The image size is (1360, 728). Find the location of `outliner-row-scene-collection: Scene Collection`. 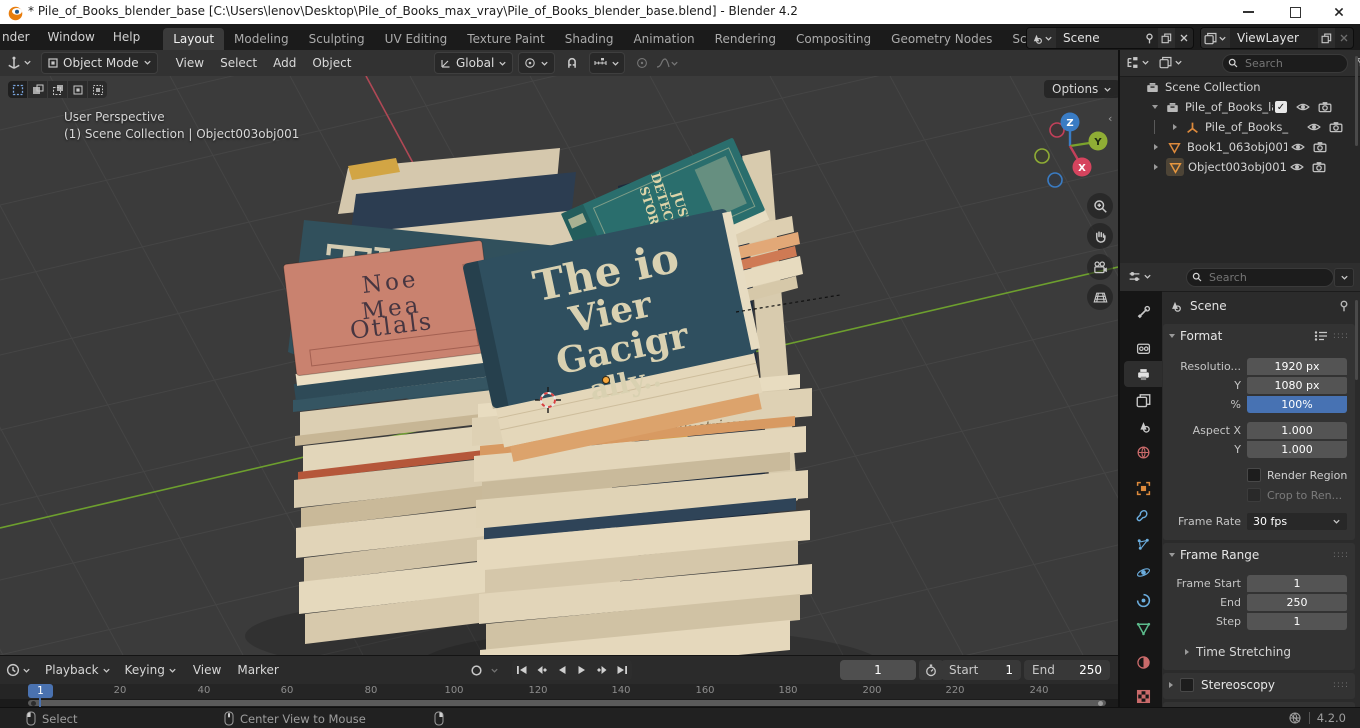

outliner-row-scene-collection: Scene Collection is located at coordinates (1240, 87).